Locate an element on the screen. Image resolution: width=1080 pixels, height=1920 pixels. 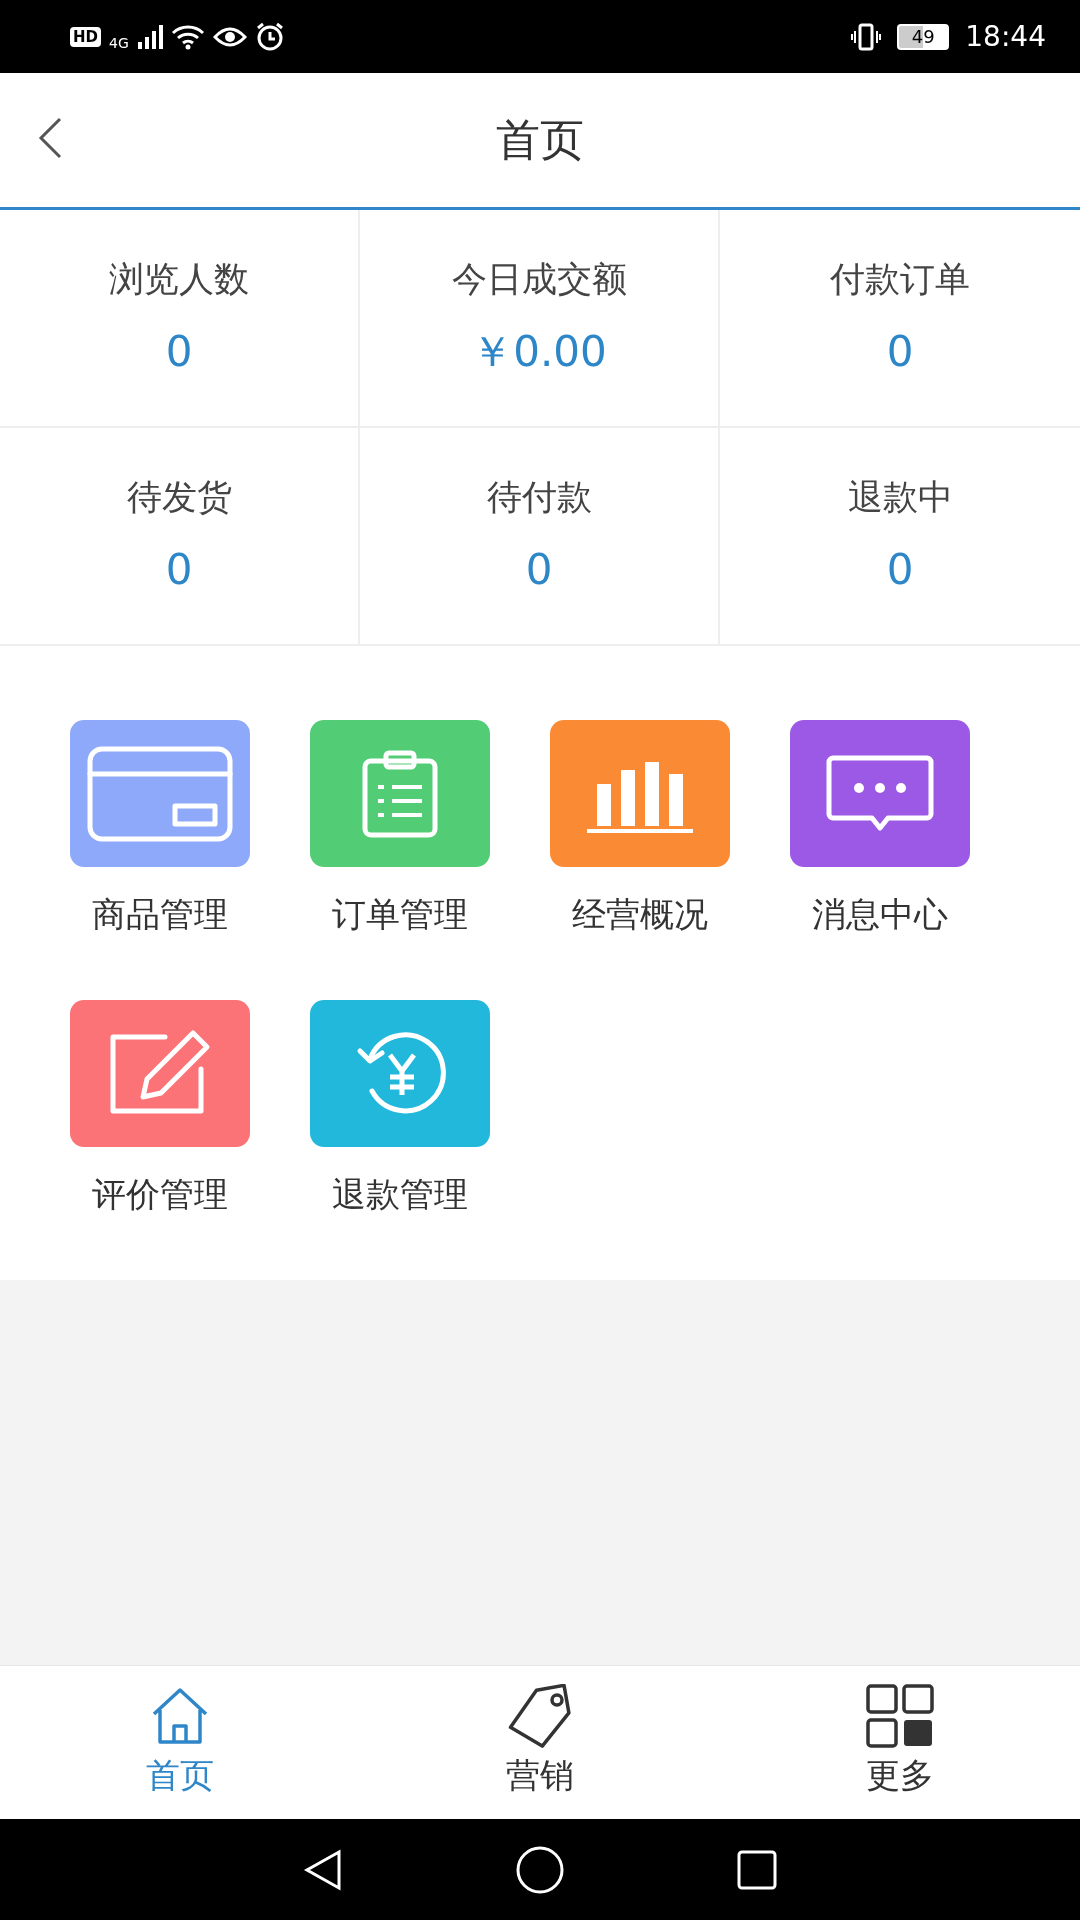
stat-label: 待发货 is located at coordinates (179, 498).